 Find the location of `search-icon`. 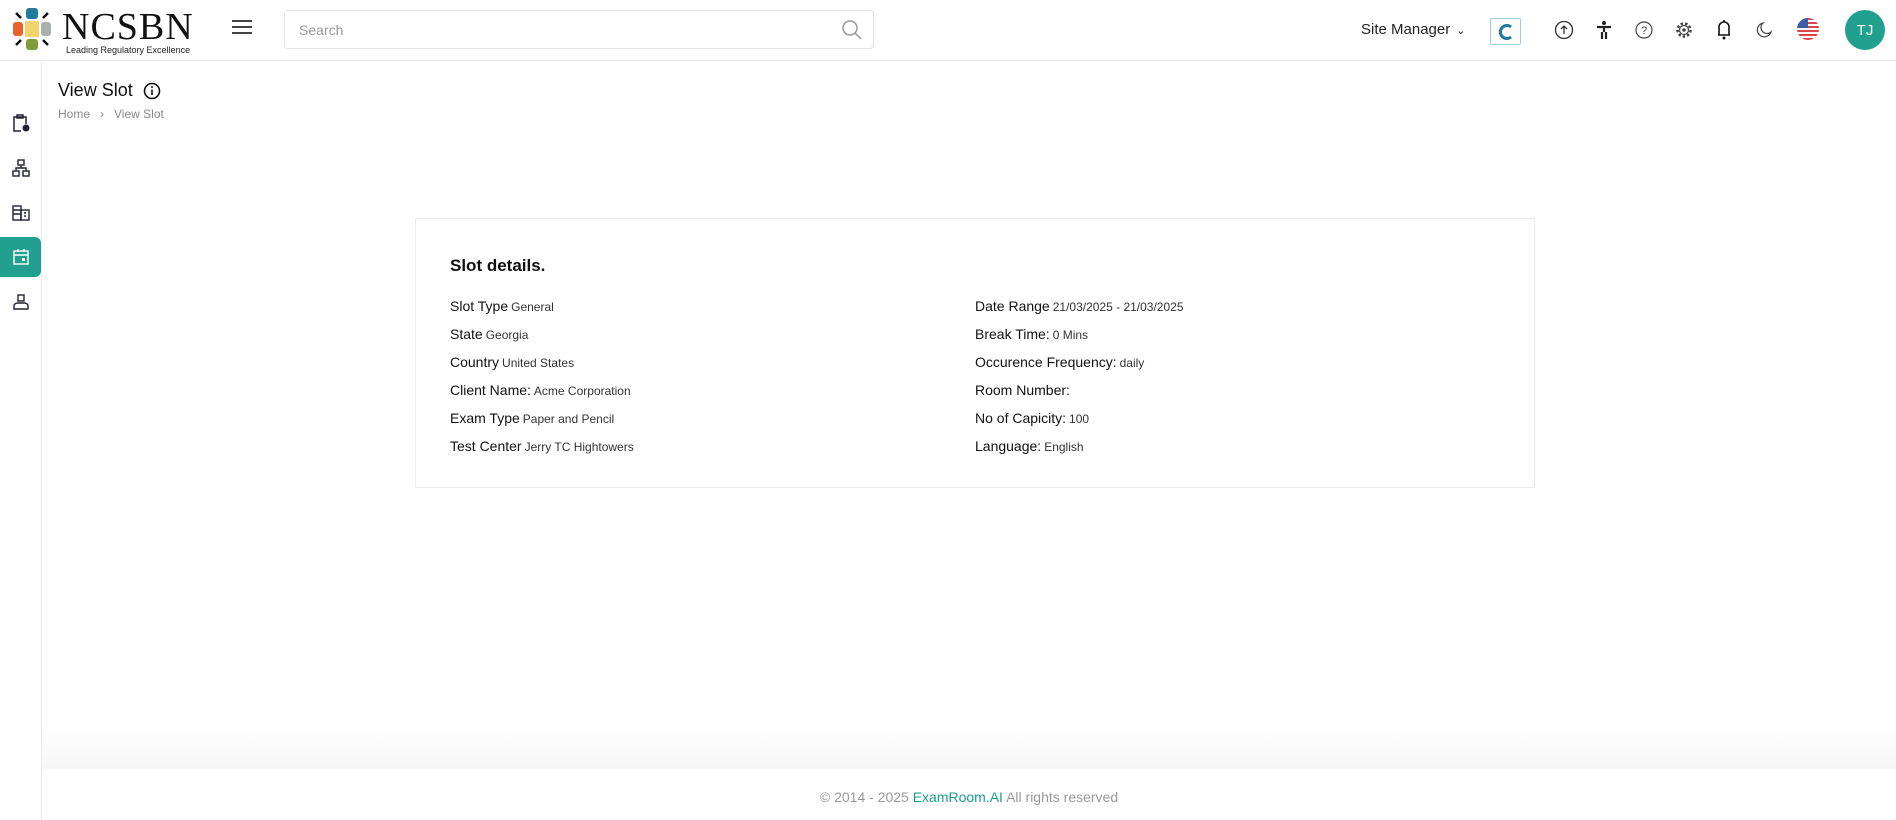

search-icon is located at coordinates (852, 30).